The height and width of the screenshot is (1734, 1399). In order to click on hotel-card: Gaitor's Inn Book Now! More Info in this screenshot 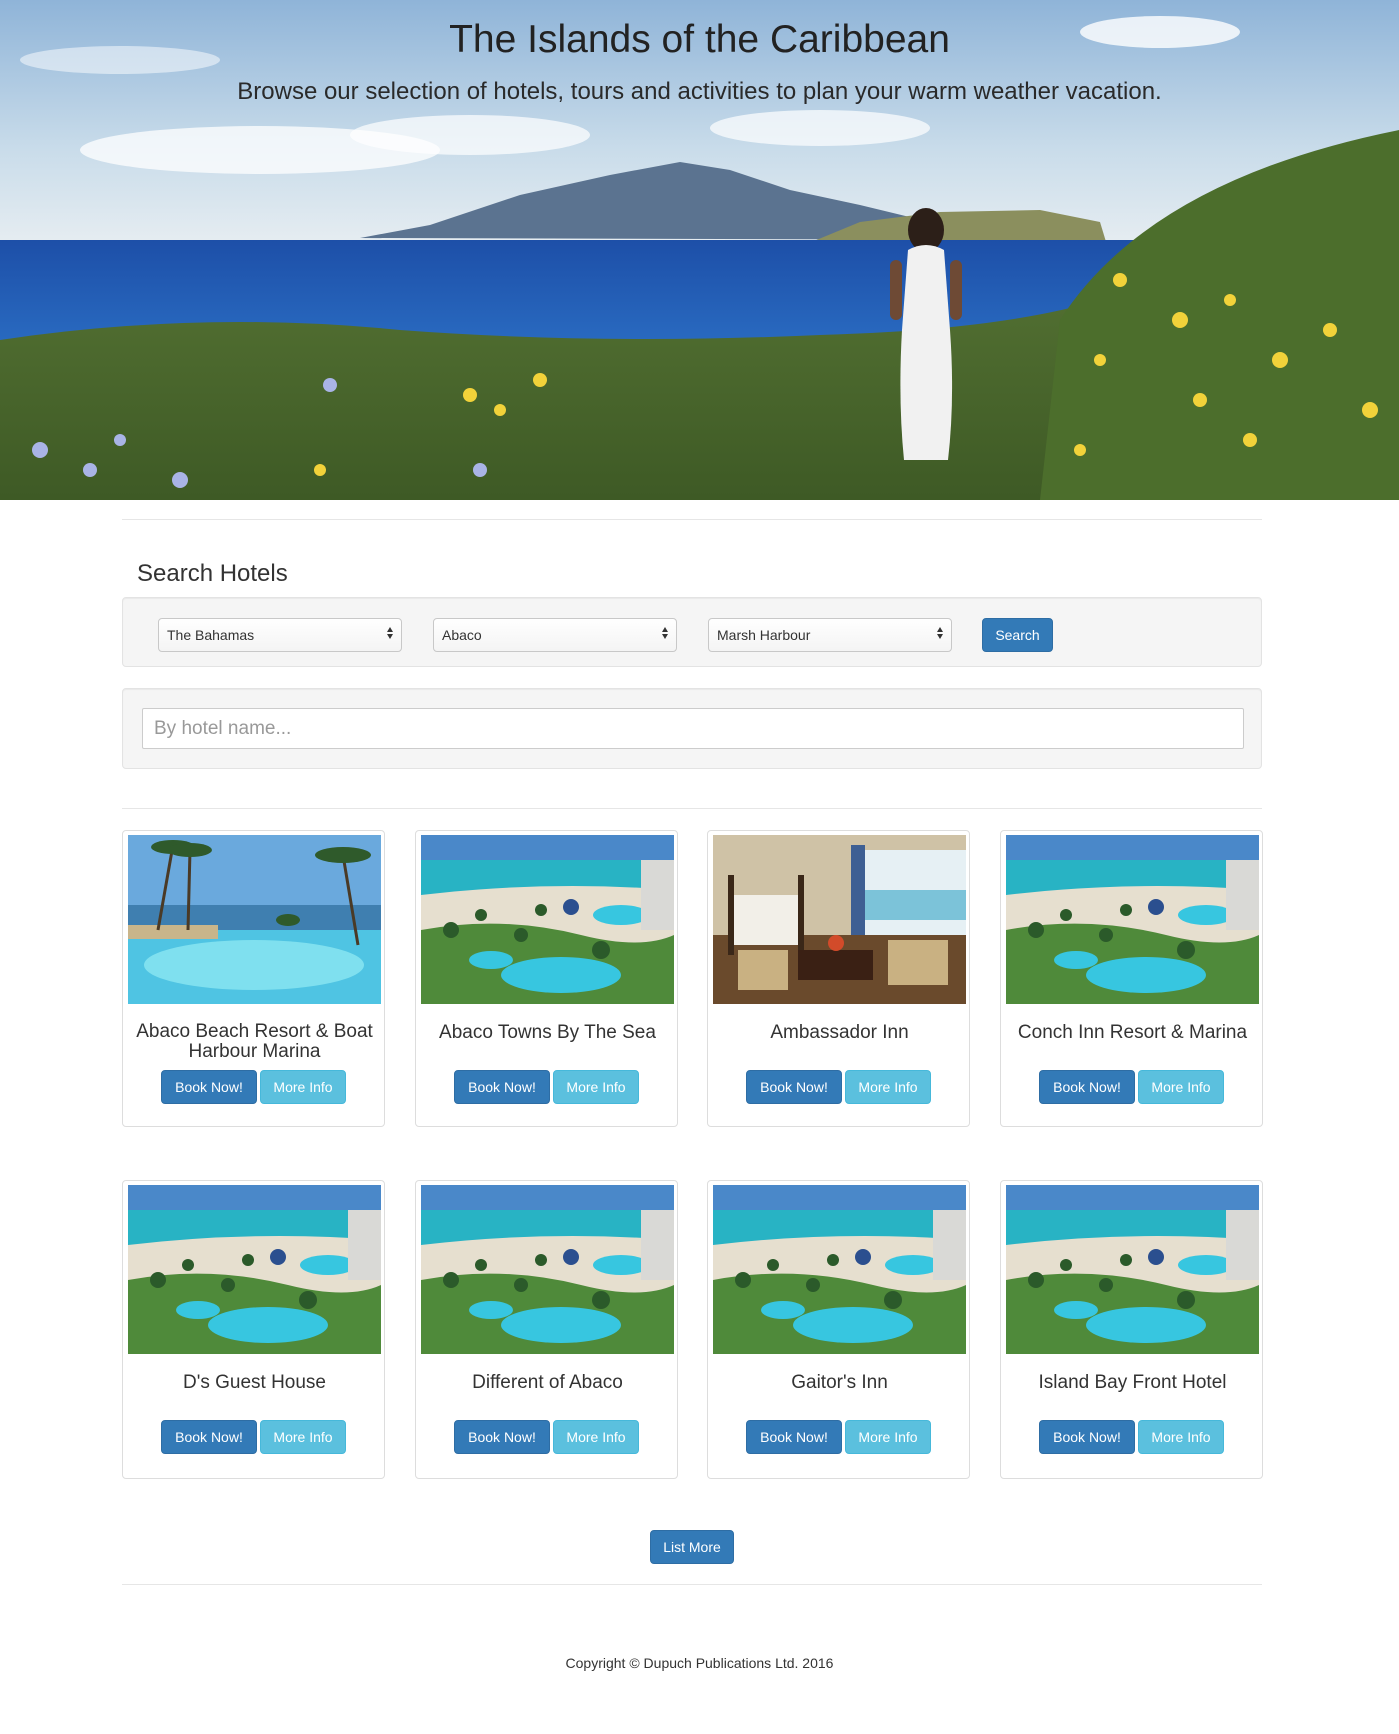, I will do `click(838, 1329)`.